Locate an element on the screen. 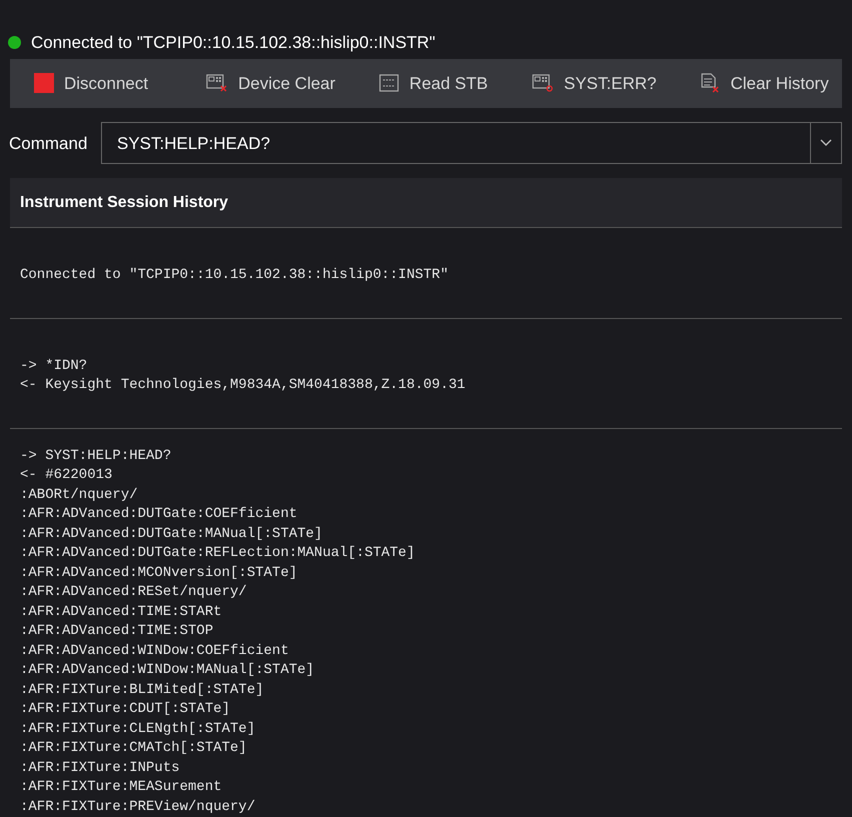  log-line: :AFR:FIXTure:CLENgth[:STATe] is located at coordinates (138, 729).